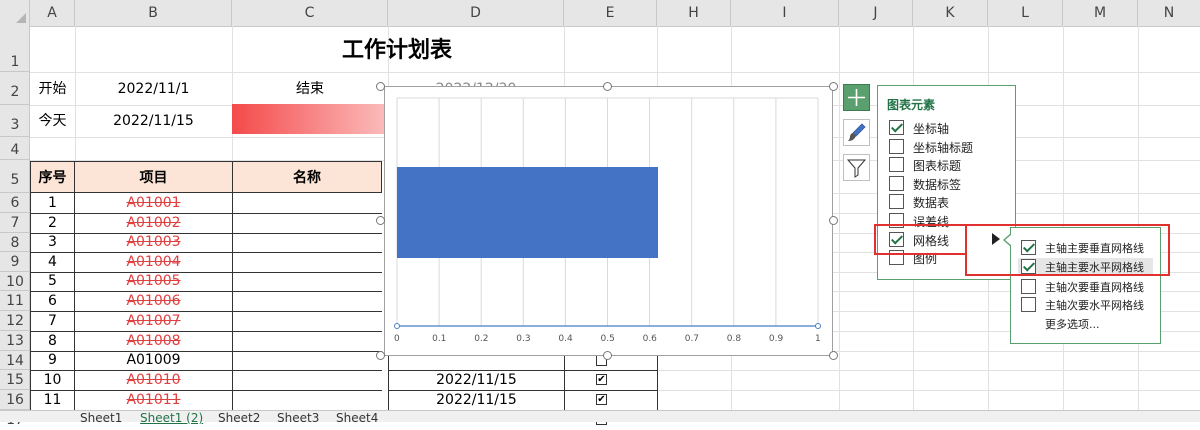  I want to click on row-header: 13, so click(15, 341).